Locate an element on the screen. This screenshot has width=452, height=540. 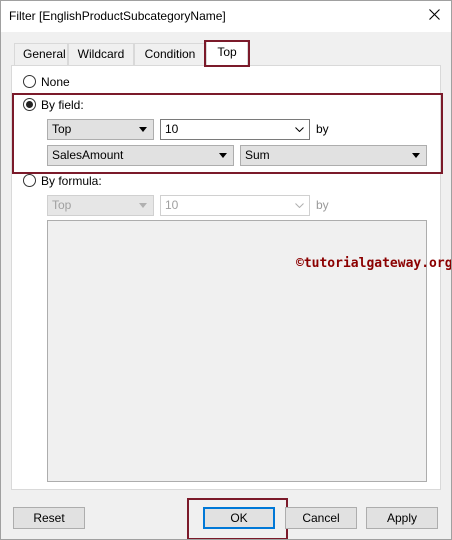
window-title: Filter [EnglishProductSubcategoryName] is located at coordinates (117, 16).